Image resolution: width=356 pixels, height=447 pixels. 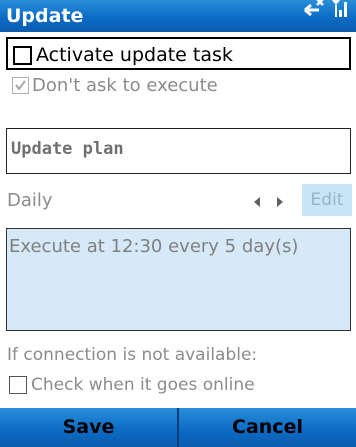 I want to click on title-bar: Update, so click(x=178, y=16).